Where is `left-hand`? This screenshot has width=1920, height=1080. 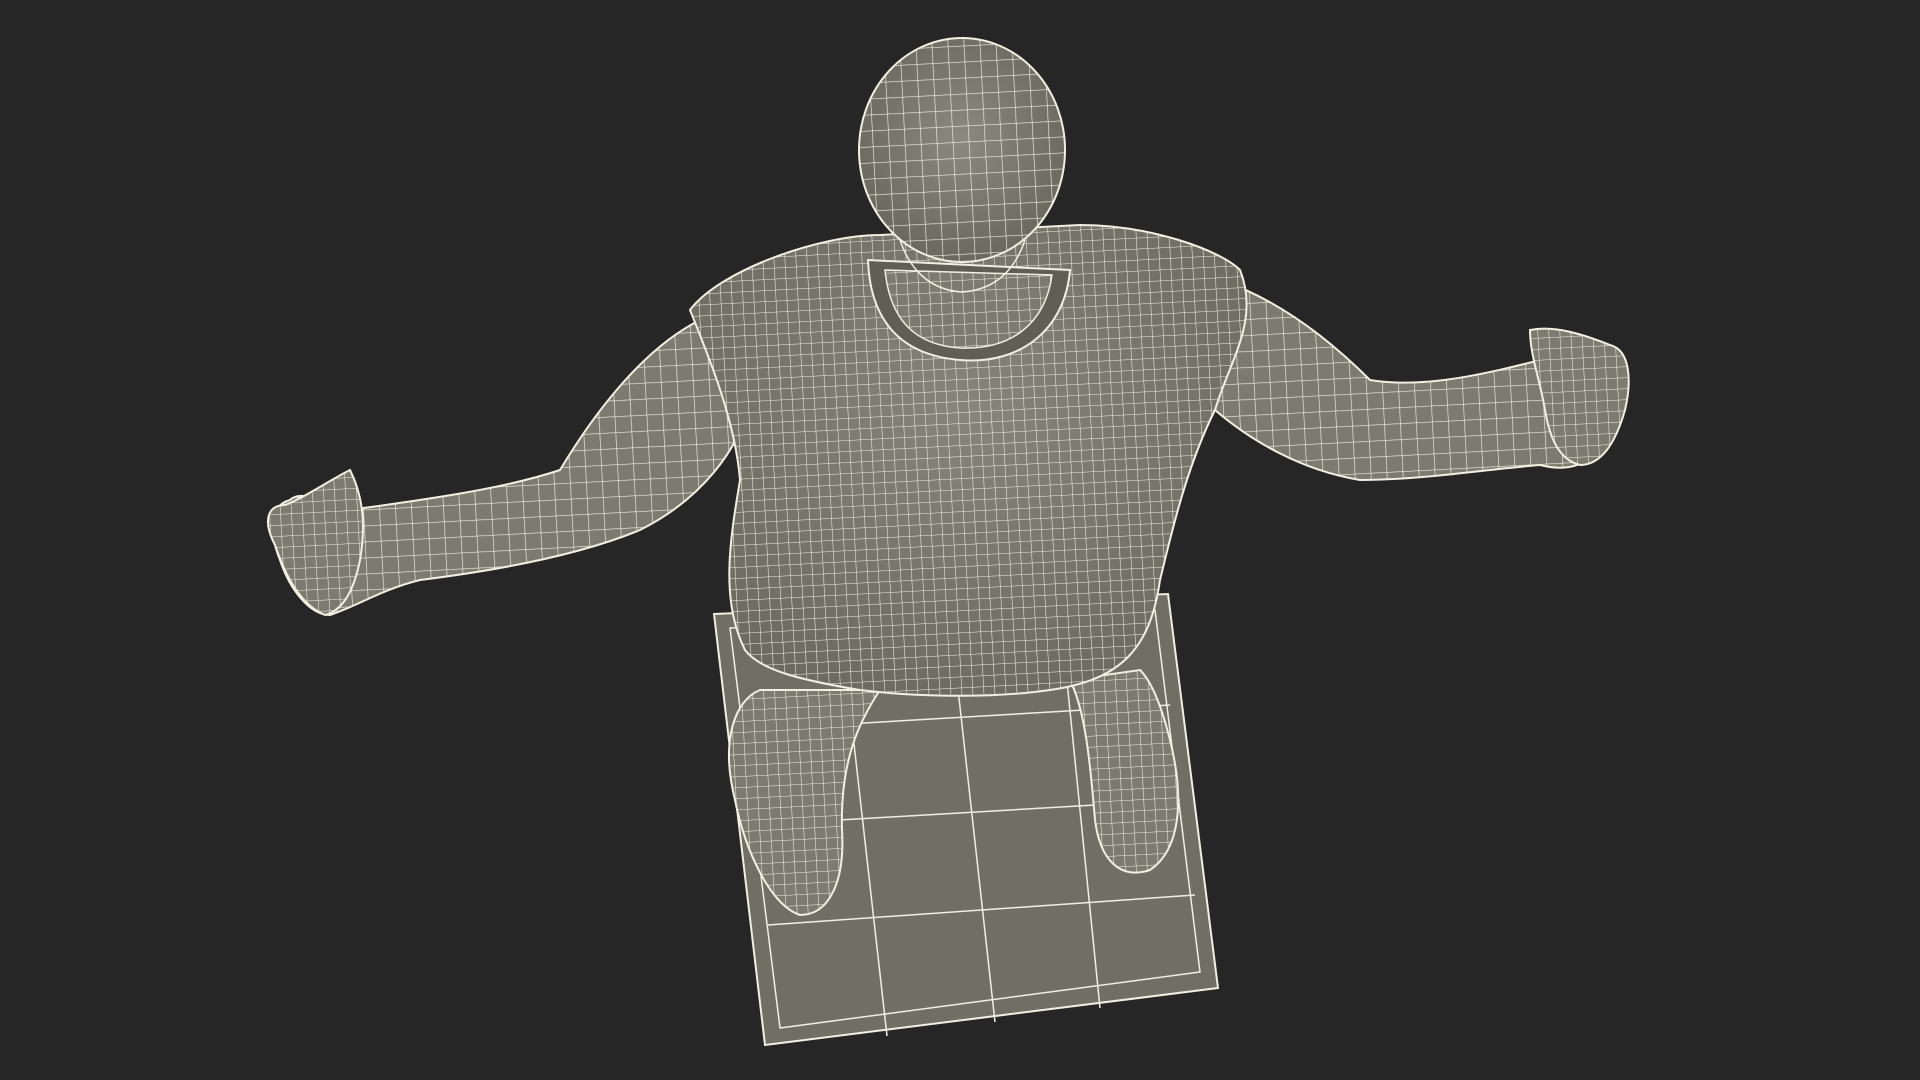
left-hand is located at coordinates (315, 542).